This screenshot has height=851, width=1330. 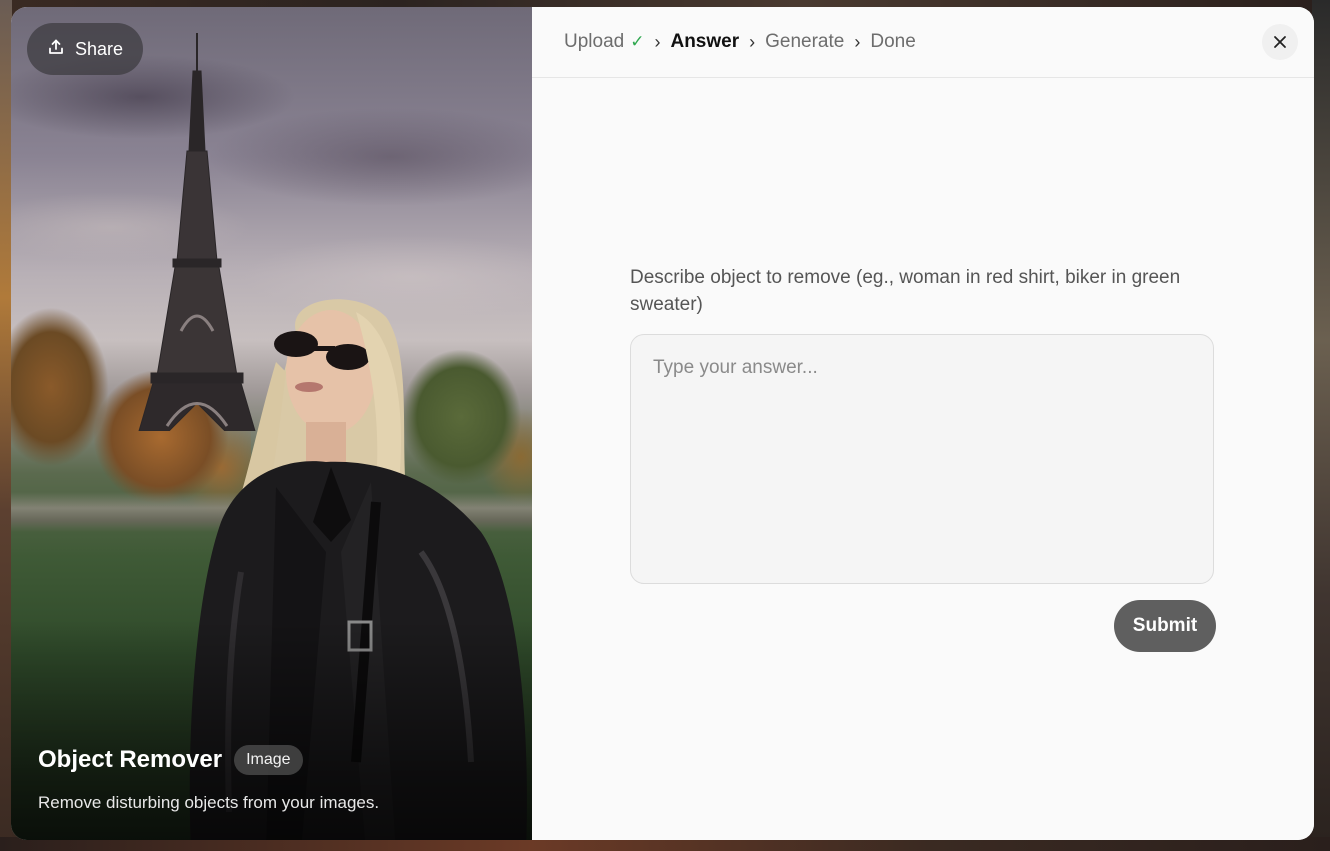 What do you see at coordinates (268, 760) in the screenshot?
I see `type-badge: Image` at bounding box center [268, 760].